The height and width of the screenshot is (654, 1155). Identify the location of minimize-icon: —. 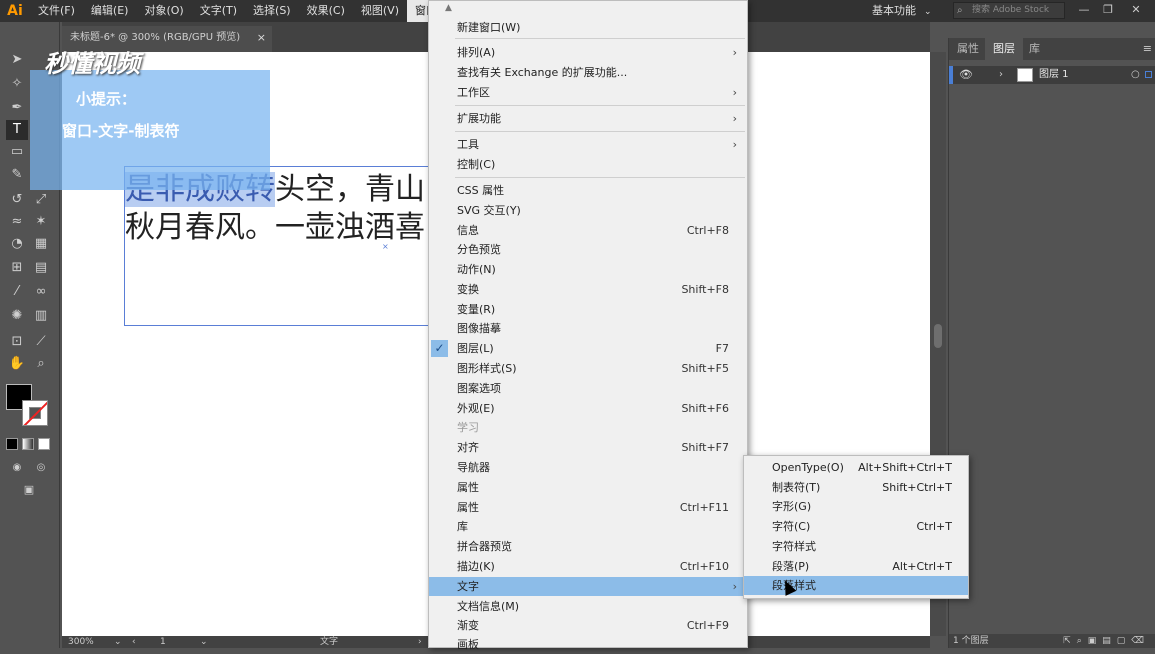
(1084, 10).